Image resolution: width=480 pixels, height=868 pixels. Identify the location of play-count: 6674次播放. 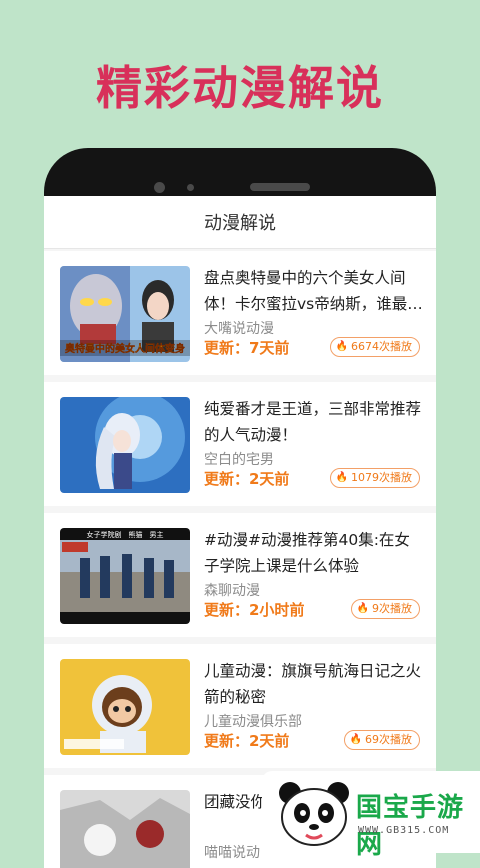
(381, 346).